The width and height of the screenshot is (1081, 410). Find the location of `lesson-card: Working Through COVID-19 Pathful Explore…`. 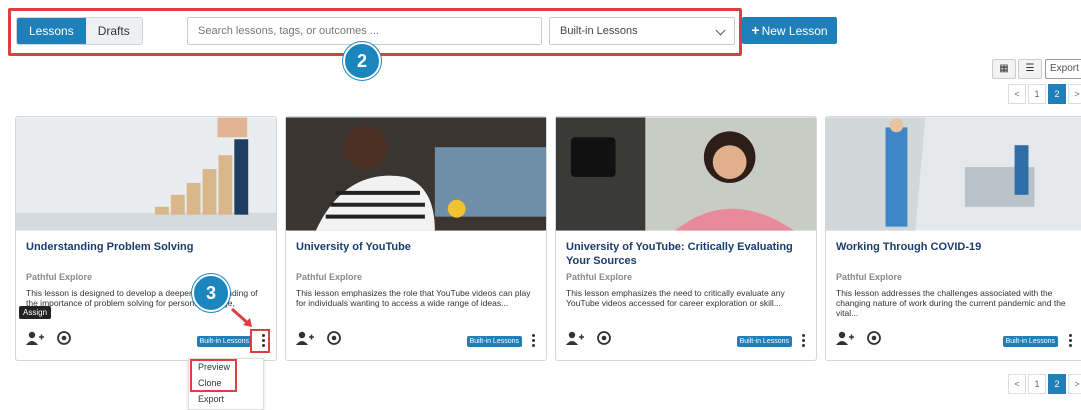

lesson-card: Working Through COVID-19 Pathful Explore… is located at coordinates (953, 238).